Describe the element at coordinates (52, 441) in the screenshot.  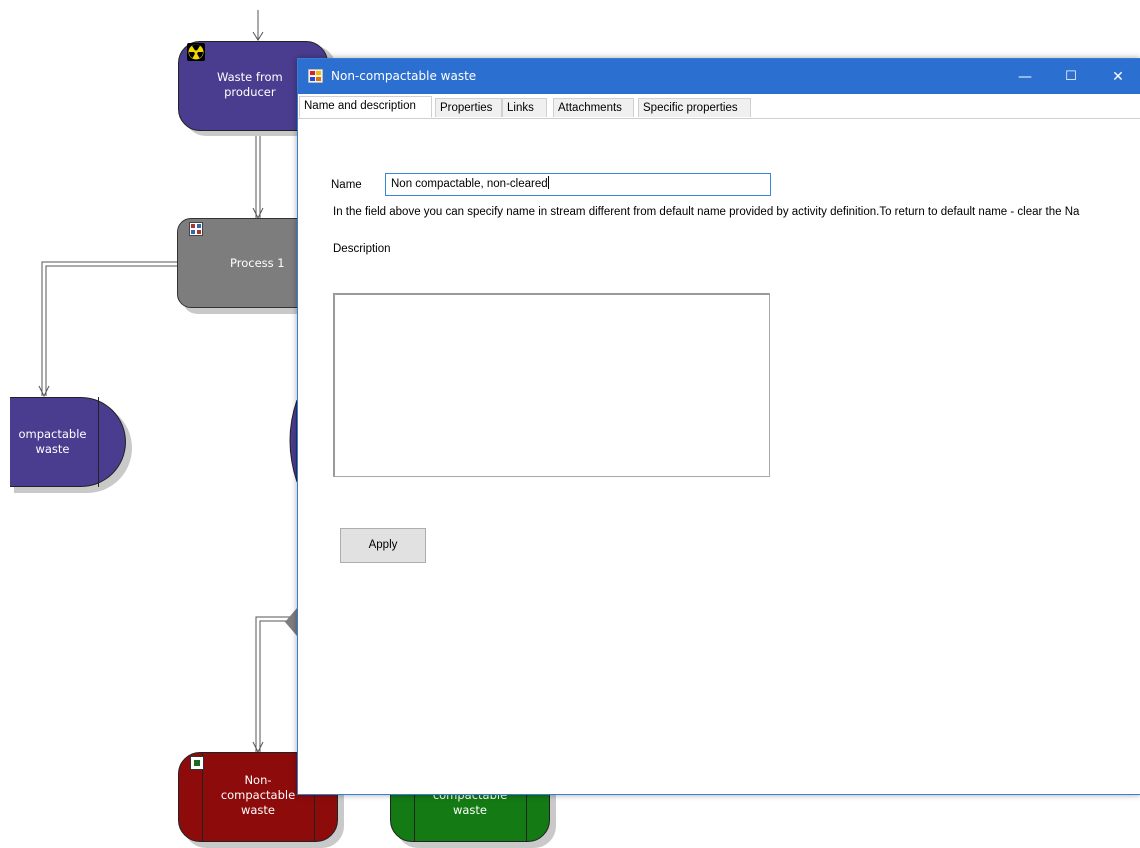
I see `node-label: ompactable waste` at that location.